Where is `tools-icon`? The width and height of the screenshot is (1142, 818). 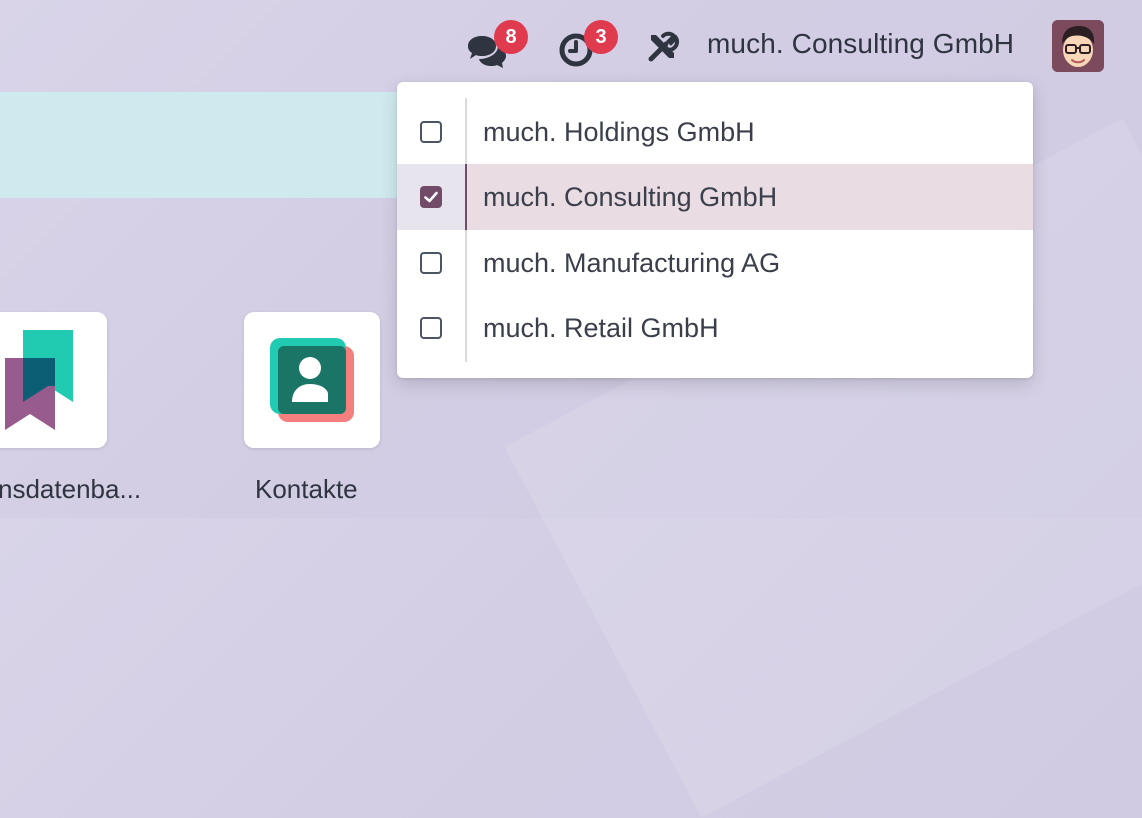 tools-icon is located at coordinates (664, 46).